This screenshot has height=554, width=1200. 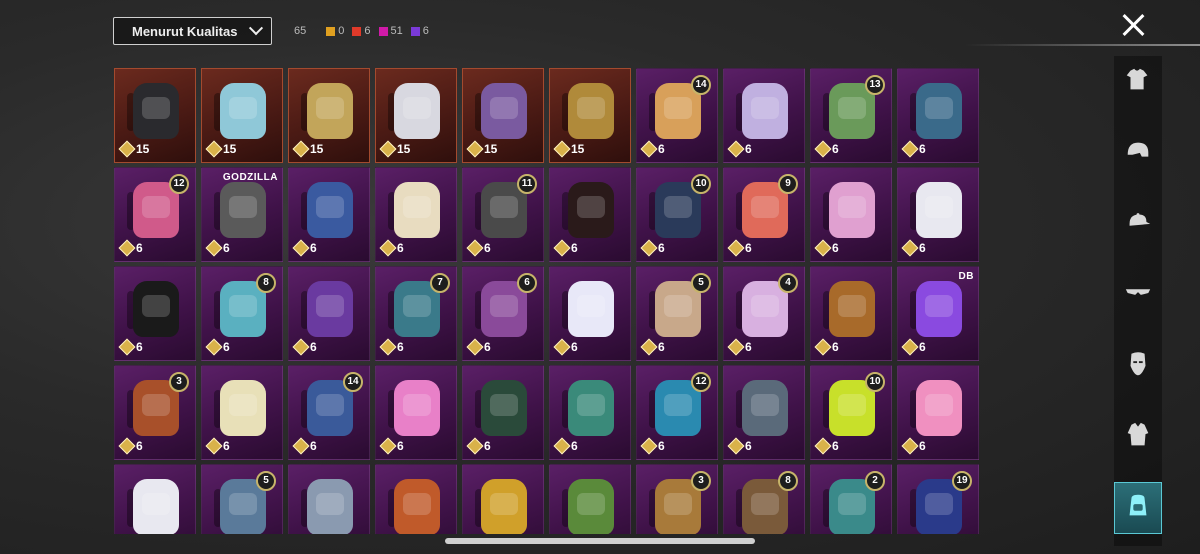 What do you see at coordinates (701, 283) in the screenshot?
I see `level-badge: 5` at bounding box center [701, 283].